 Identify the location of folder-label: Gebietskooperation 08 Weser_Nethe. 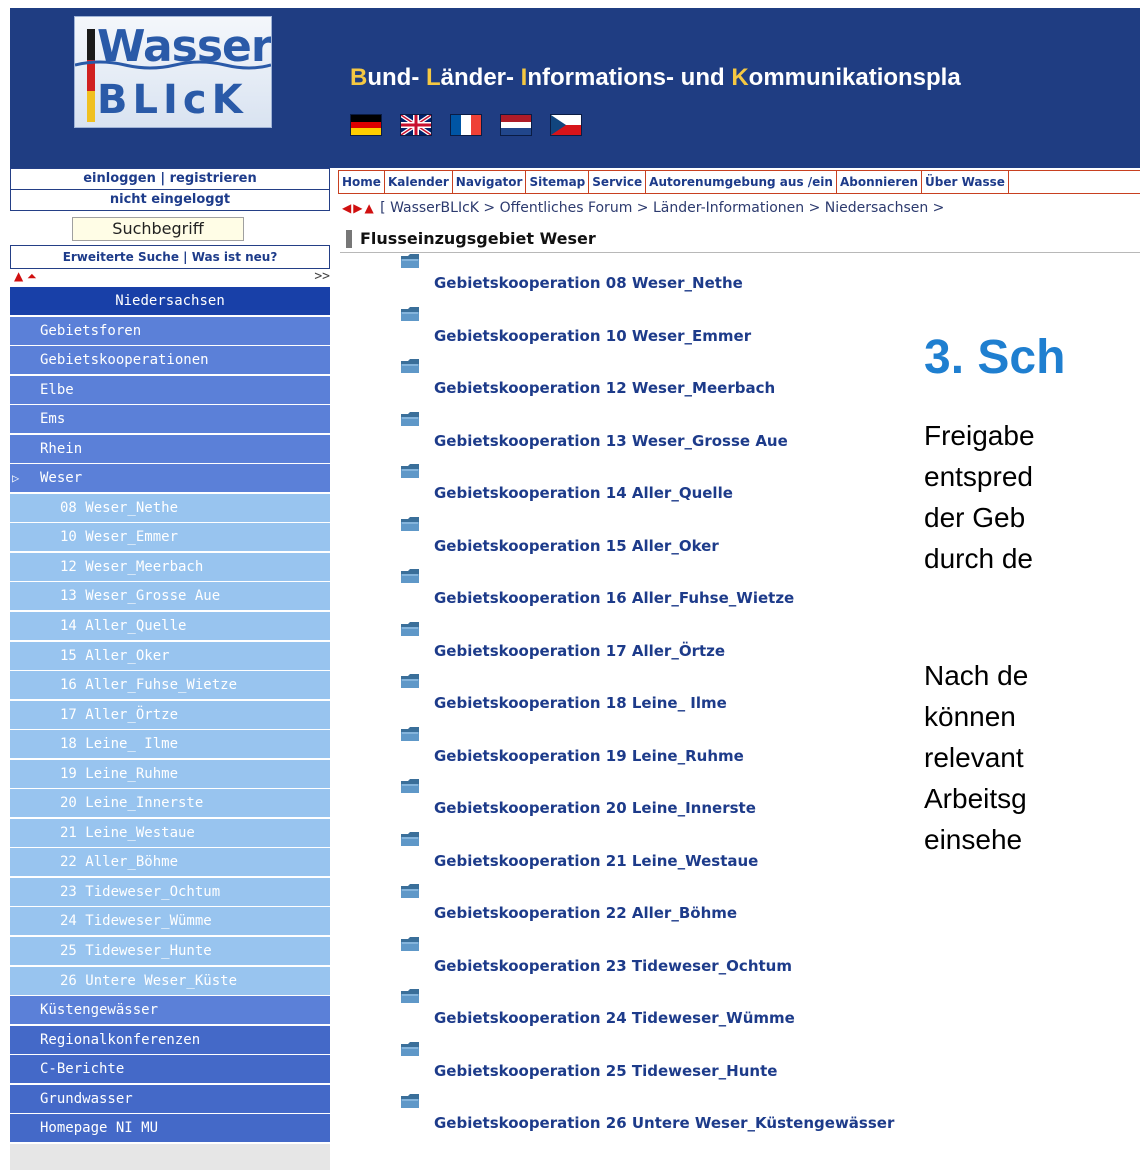
(588, 283).